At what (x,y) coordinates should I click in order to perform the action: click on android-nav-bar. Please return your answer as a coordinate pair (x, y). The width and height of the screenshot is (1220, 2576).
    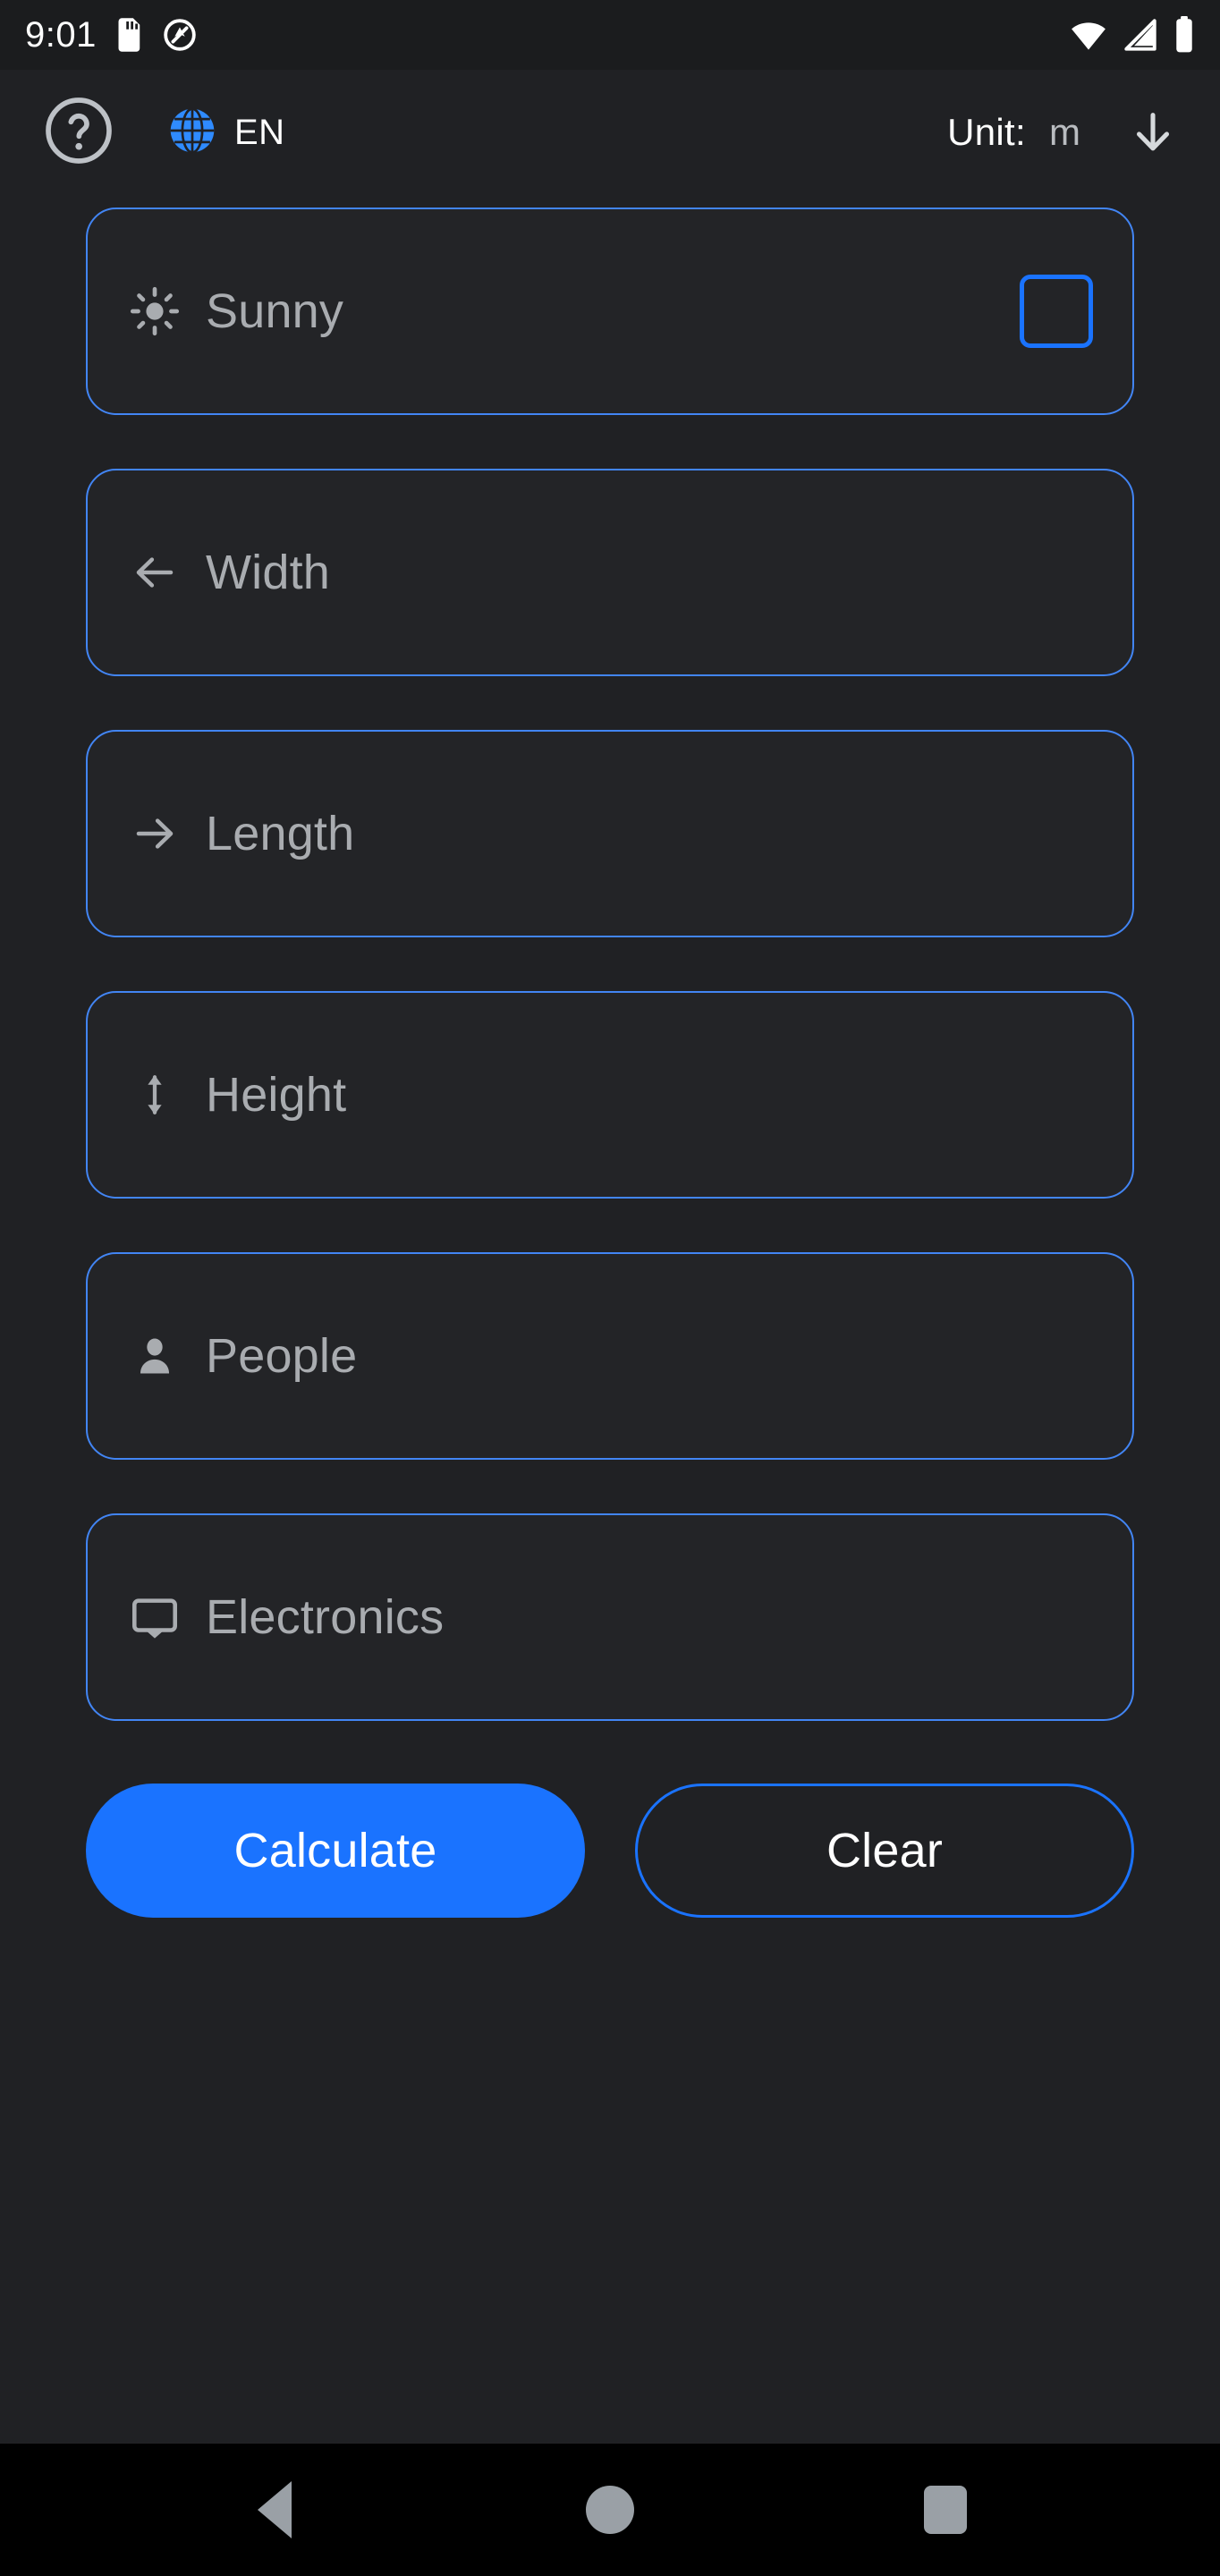
    Looking at the image, I should click on (610, 2510).